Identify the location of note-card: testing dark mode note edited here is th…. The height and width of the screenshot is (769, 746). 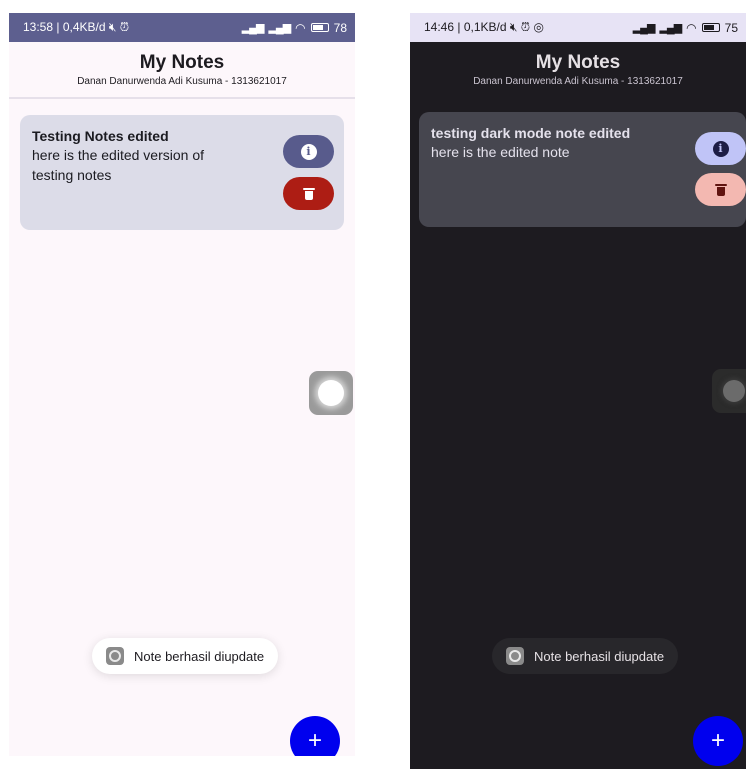
(582, 169).